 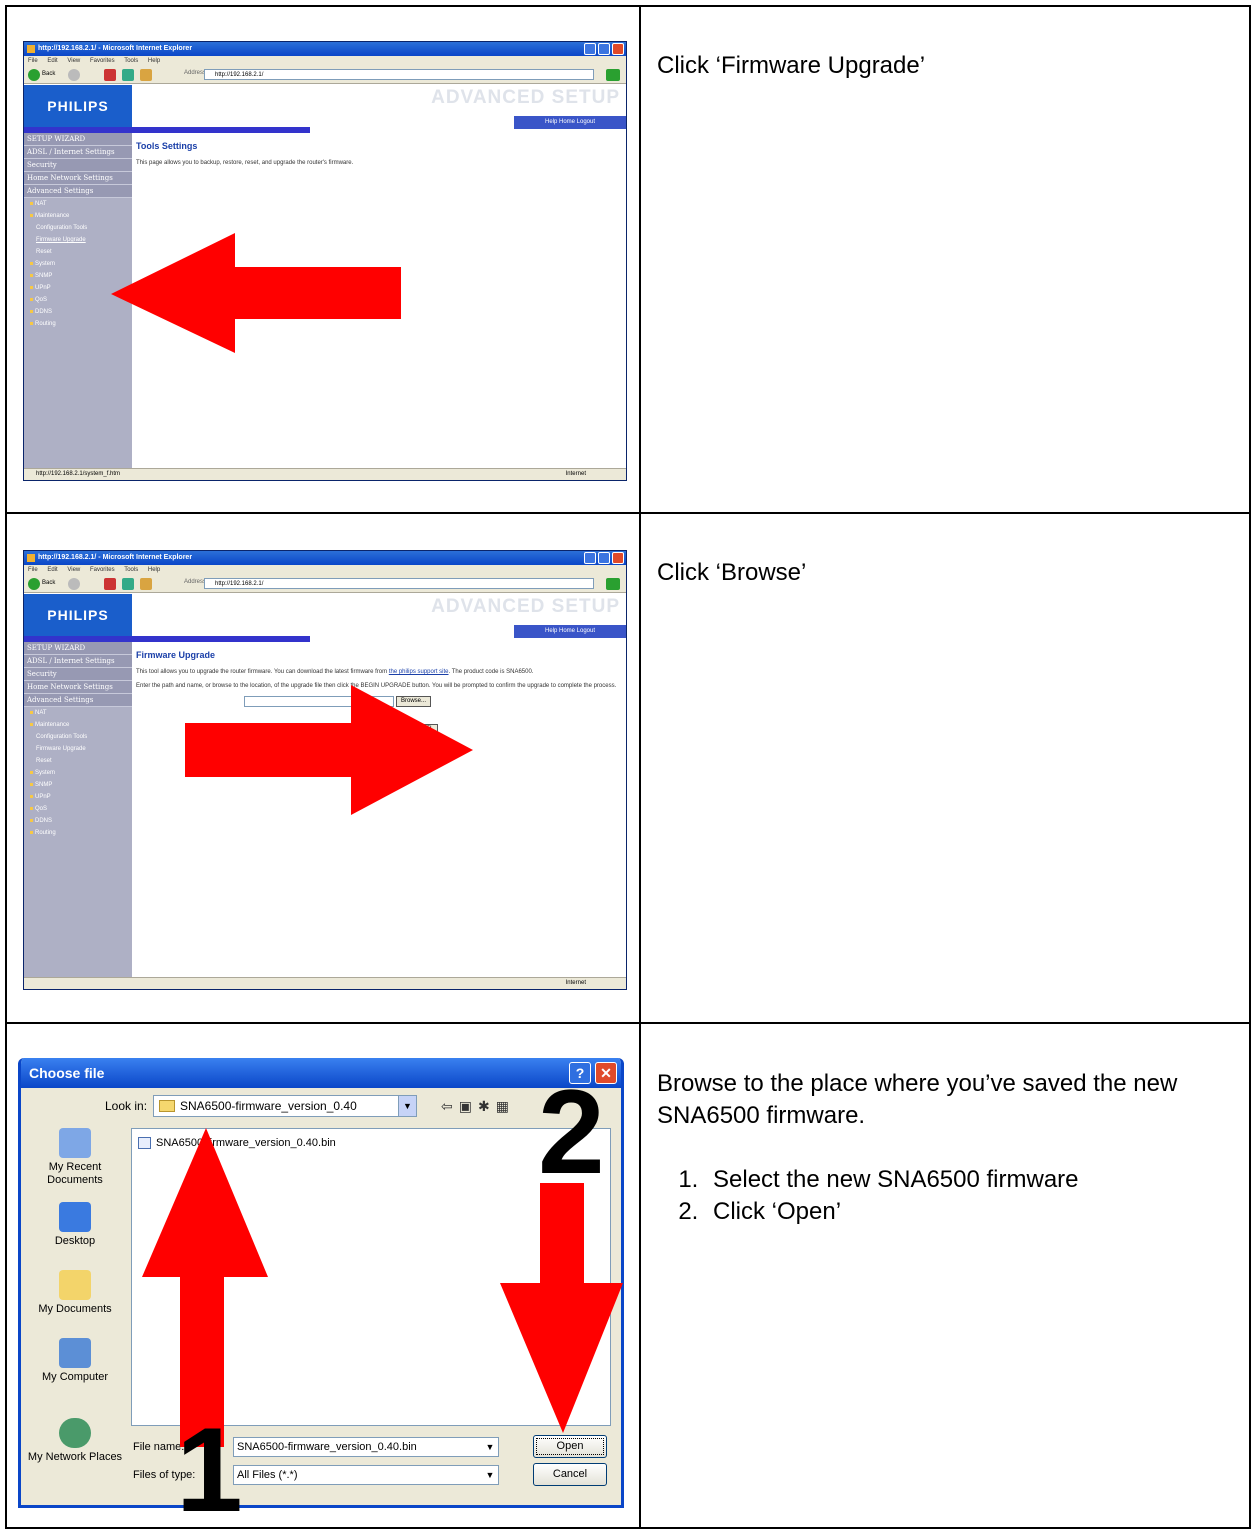 What do you see at coordinates (575, 983) in the screenshot?
I see `status-zone: Internet` at bounding box center [575, 983].